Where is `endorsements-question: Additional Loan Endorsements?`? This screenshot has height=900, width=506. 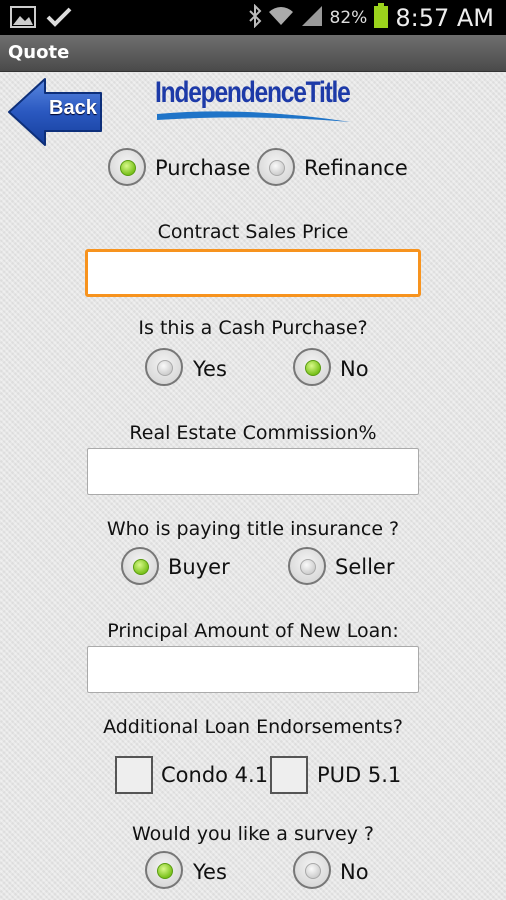 endorsements-question: Additional Loan Endorsements? is located at coordinates (253, 727).